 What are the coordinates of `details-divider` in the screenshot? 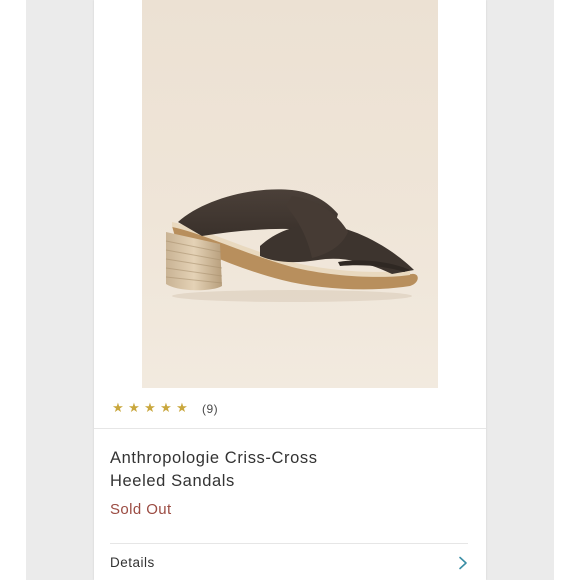 It's located at (289, 543).